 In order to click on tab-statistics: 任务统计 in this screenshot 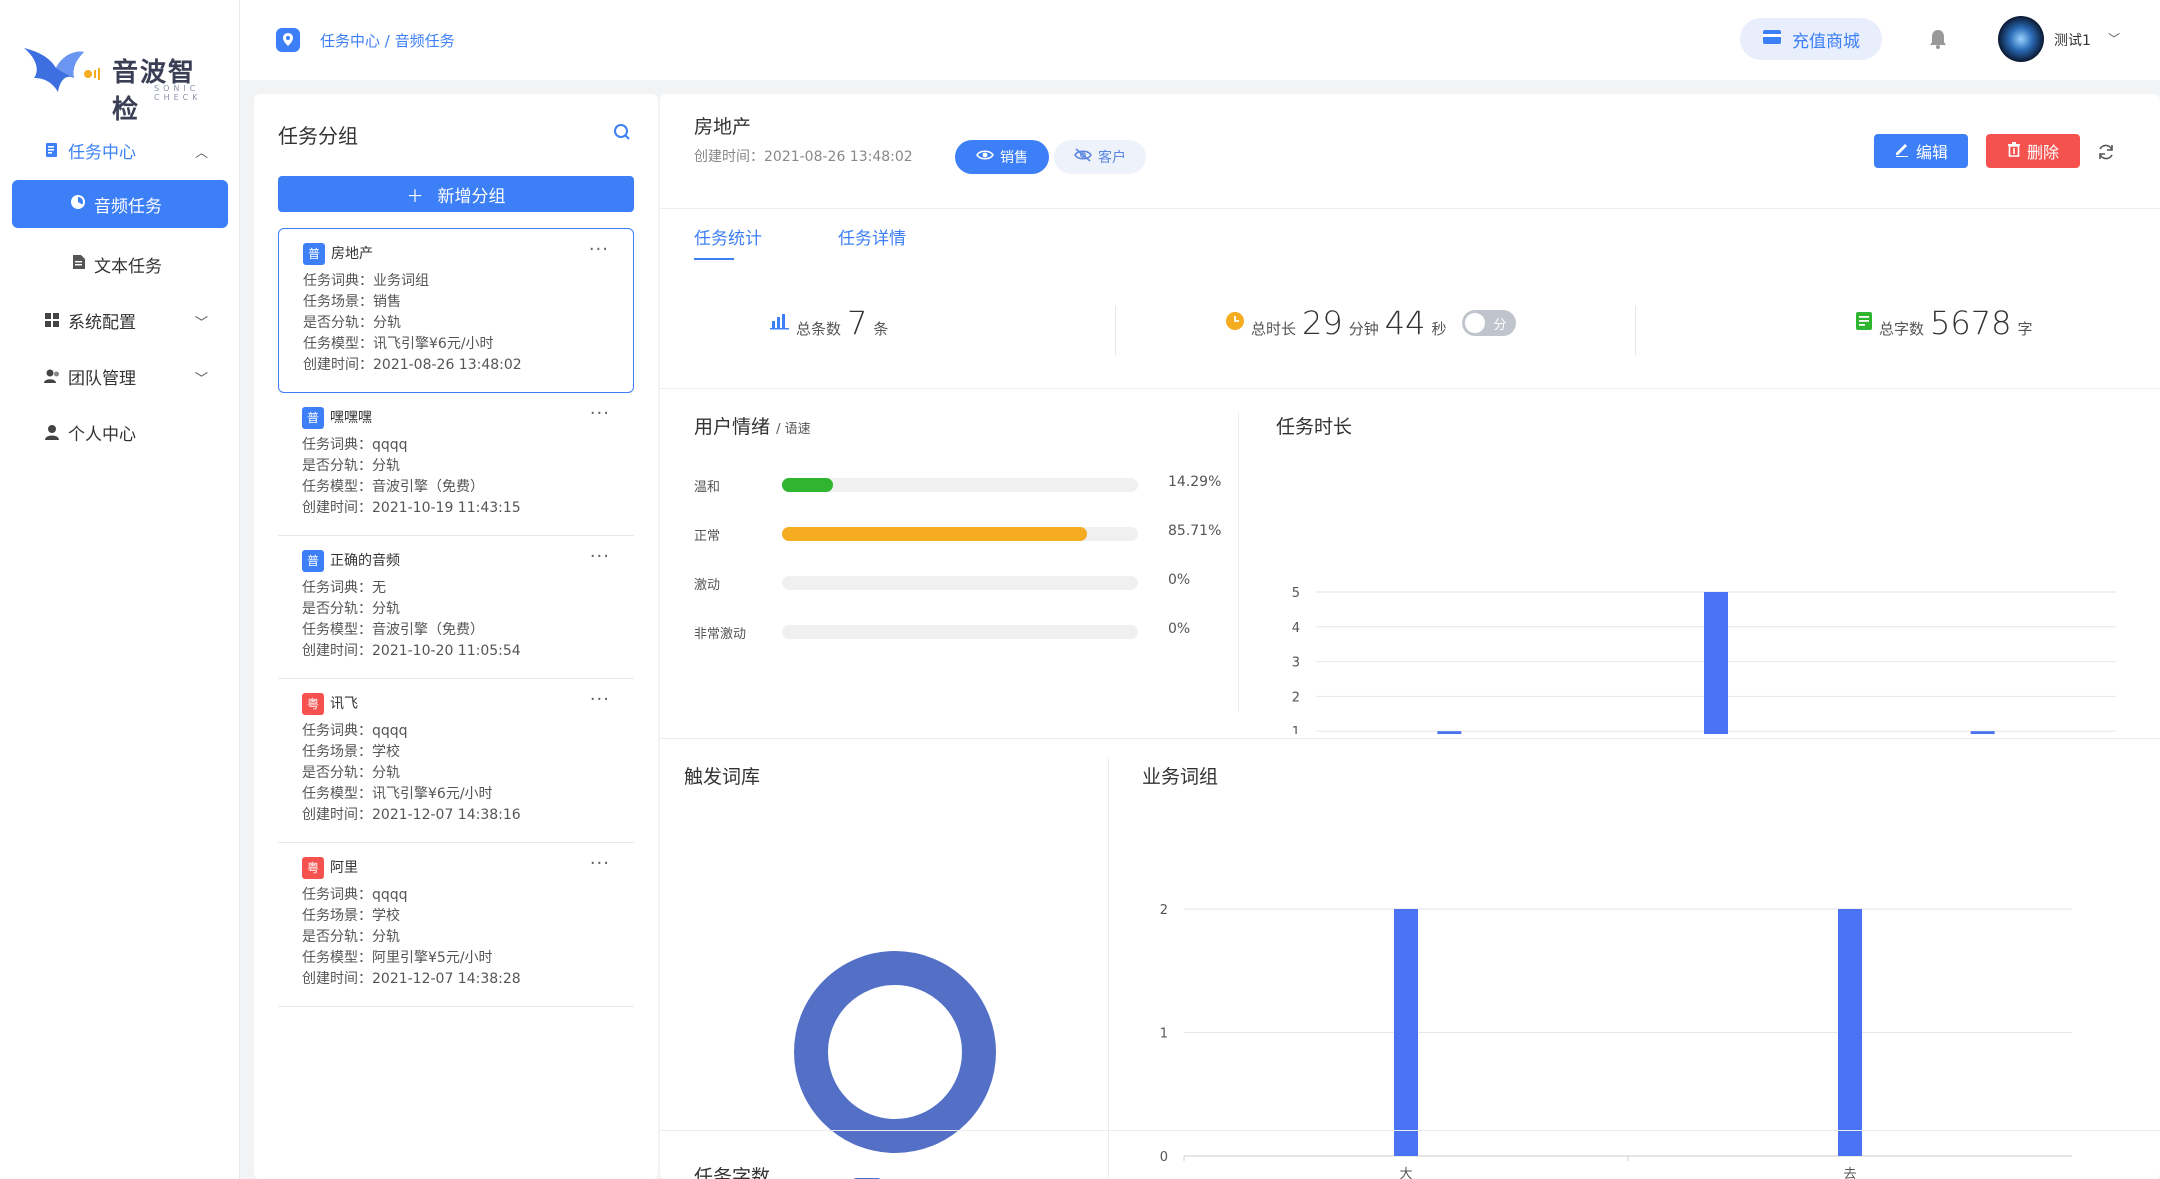, I will do `click(728, 236)`.